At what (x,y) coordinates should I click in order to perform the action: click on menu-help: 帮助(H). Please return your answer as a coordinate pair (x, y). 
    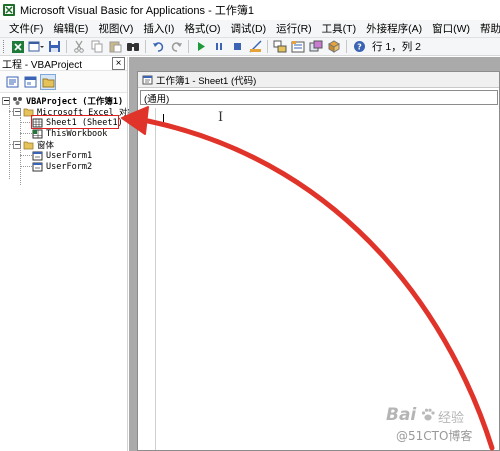
    Looking at the image, I should click on (487, 28).